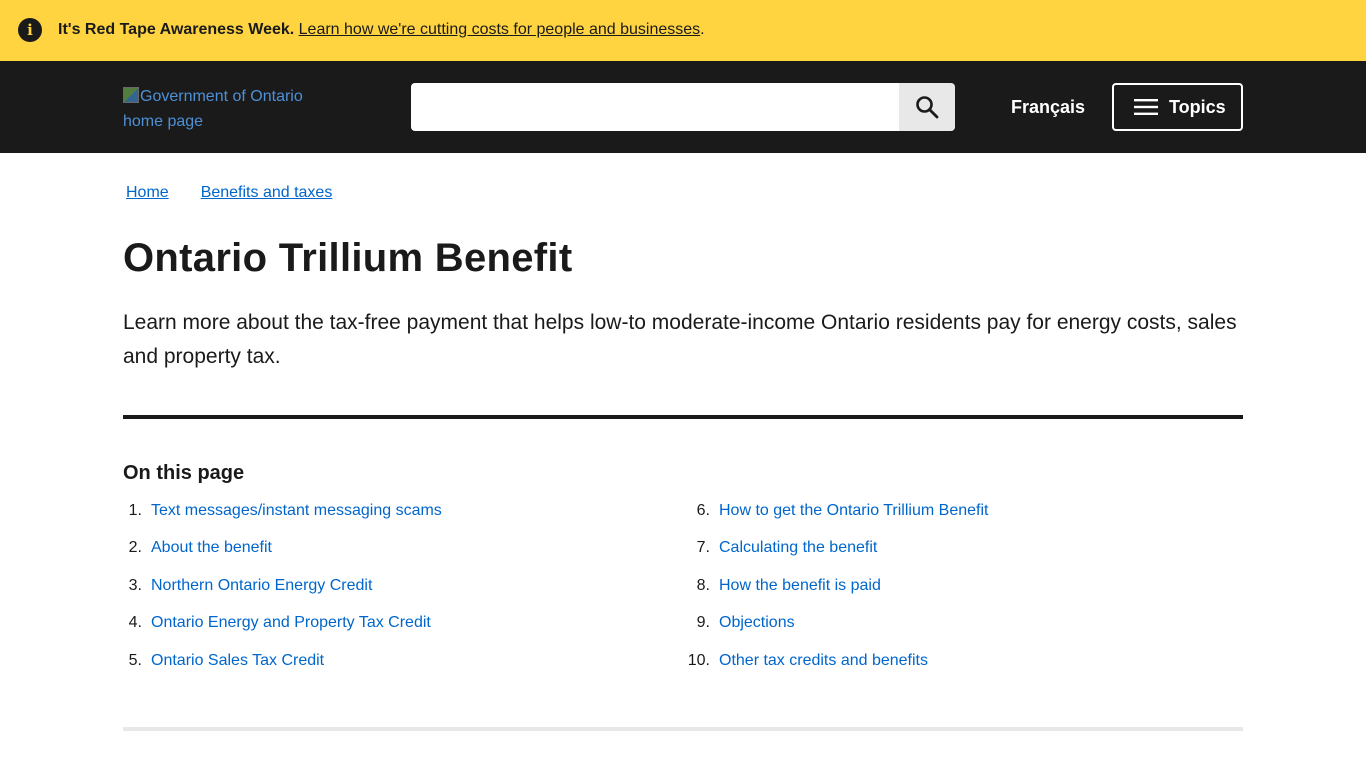  I want to click on toc-item: 10. Other tax credits and benefits, so click(808, 661).